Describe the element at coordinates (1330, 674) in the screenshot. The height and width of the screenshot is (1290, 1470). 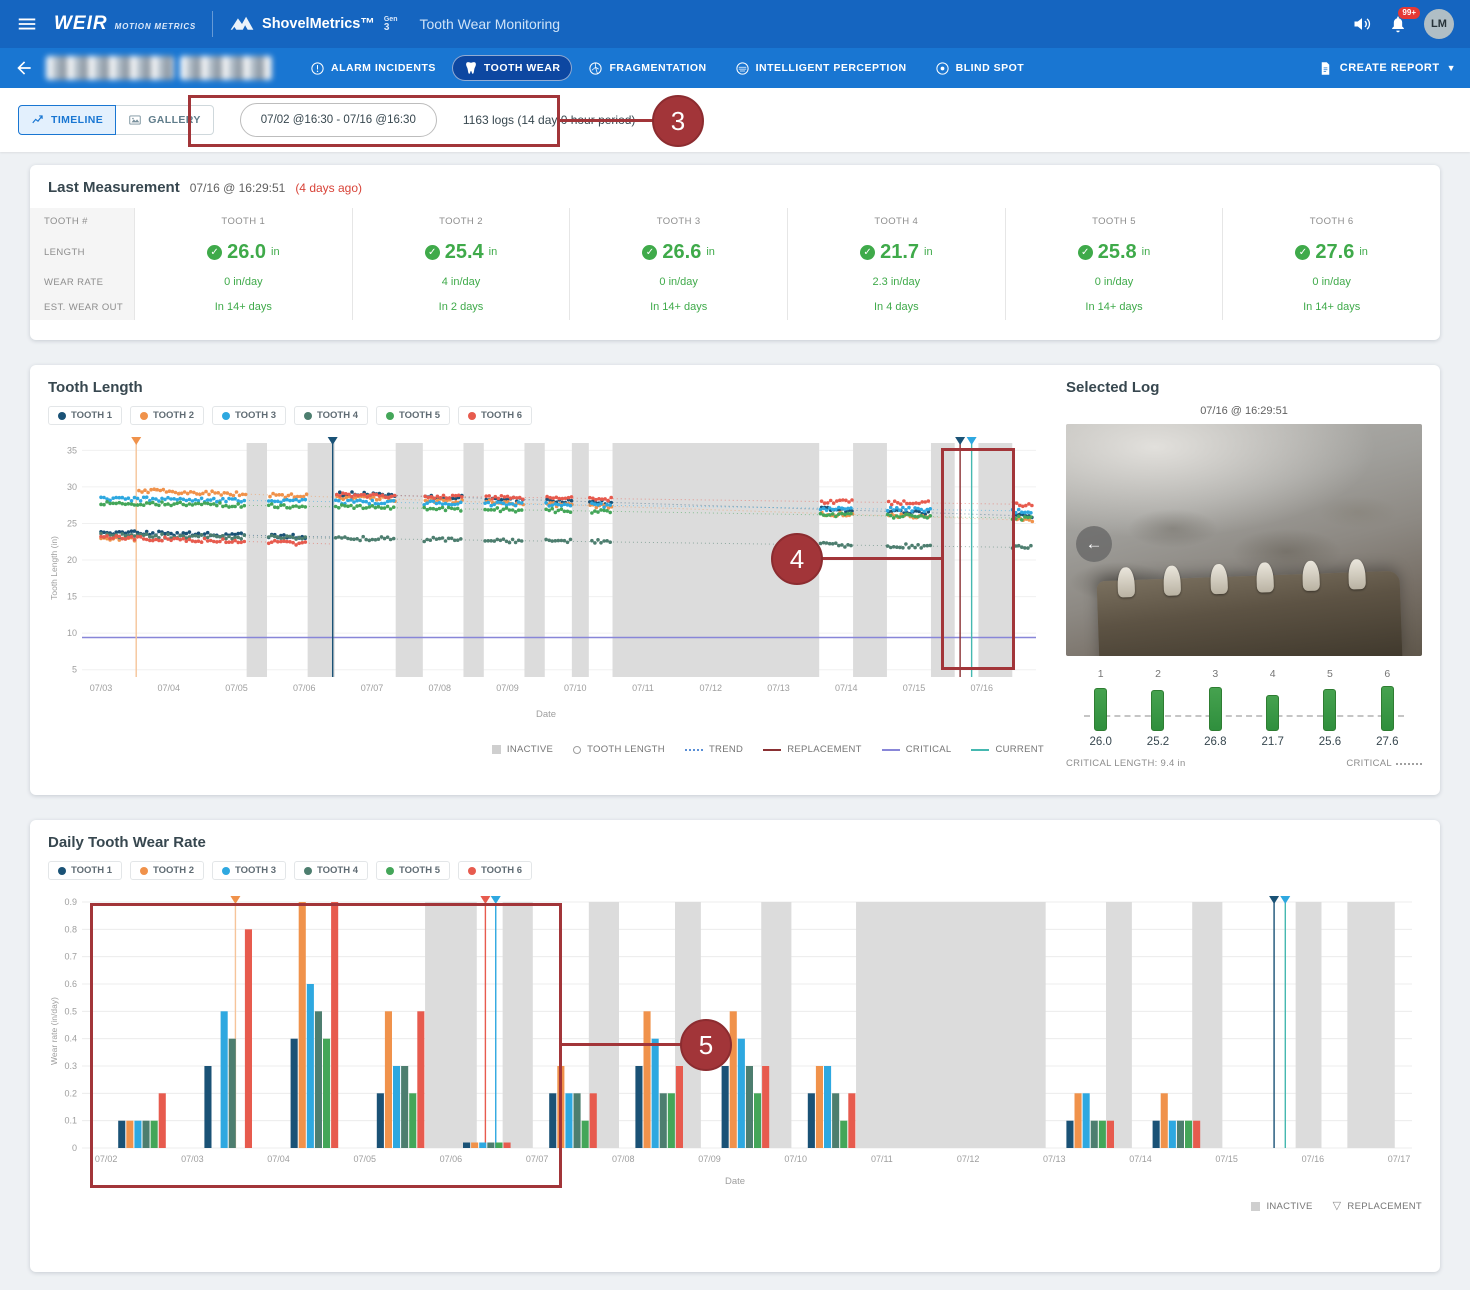
I see `tooth-number: 5` at that location.